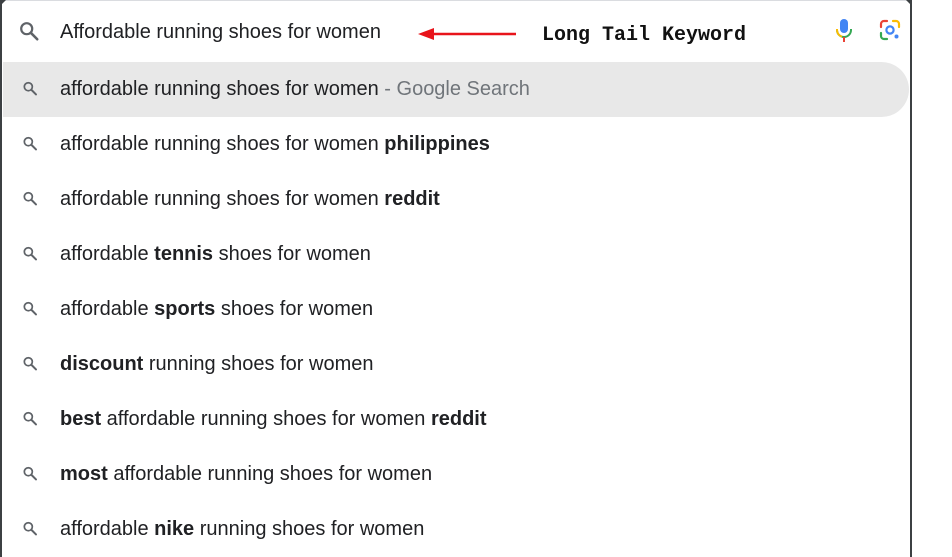  I want to click on suggestion-bold-term: best, so click(81, 419).